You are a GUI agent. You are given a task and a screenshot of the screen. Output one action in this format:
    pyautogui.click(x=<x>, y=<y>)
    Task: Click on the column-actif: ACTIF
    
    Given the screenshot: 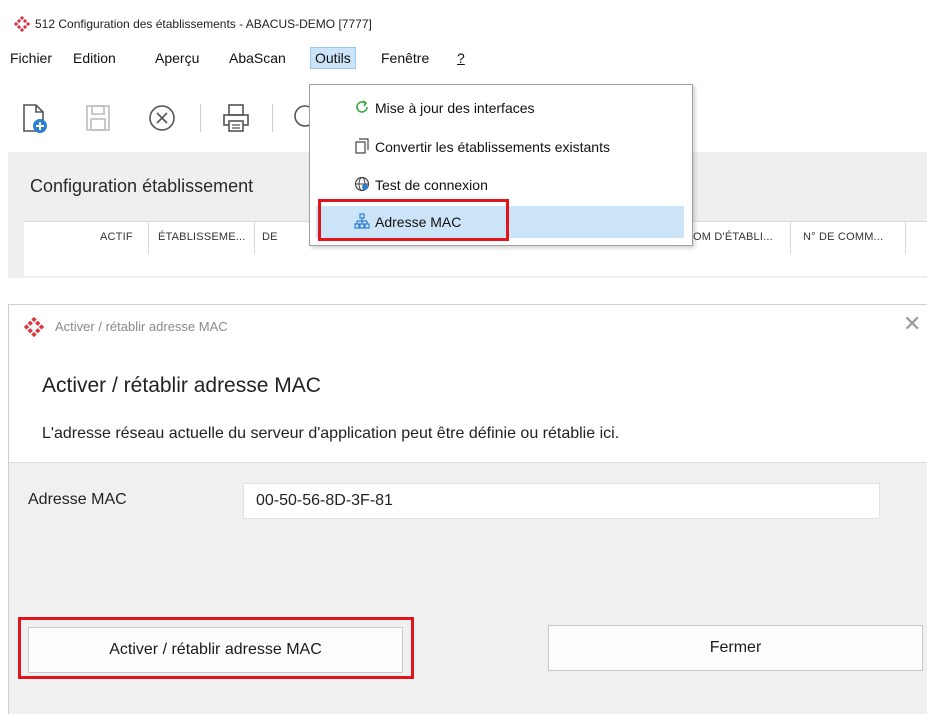 What is the action you would take?
    pyautogui.click(x=116, y=237)
    